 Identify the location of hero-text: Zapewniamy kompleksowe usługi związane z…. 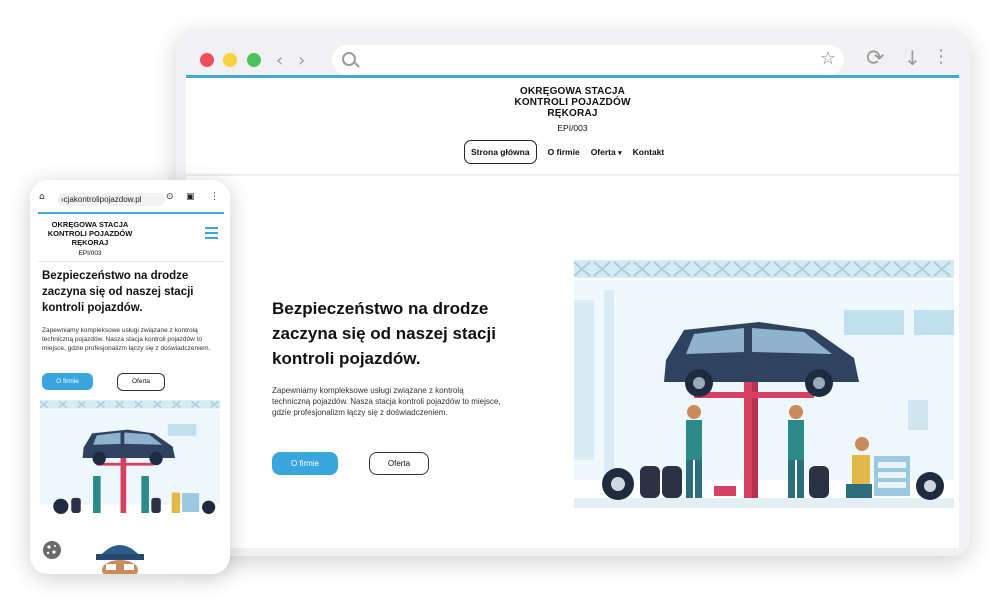
(386, 401).